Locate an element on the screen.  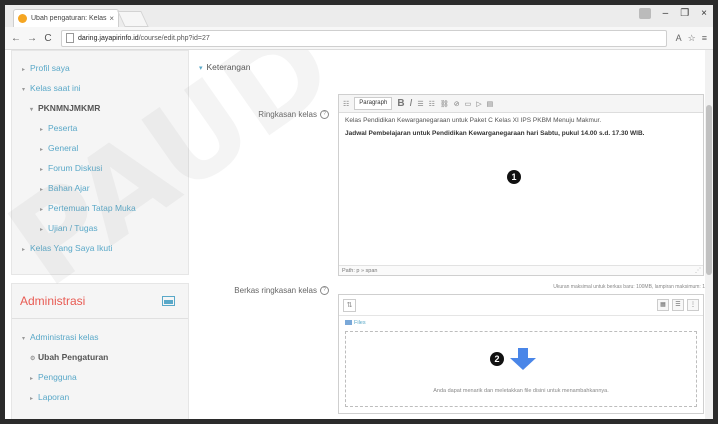
callout-marker-2: 2 is located at coordinates (497, 359).